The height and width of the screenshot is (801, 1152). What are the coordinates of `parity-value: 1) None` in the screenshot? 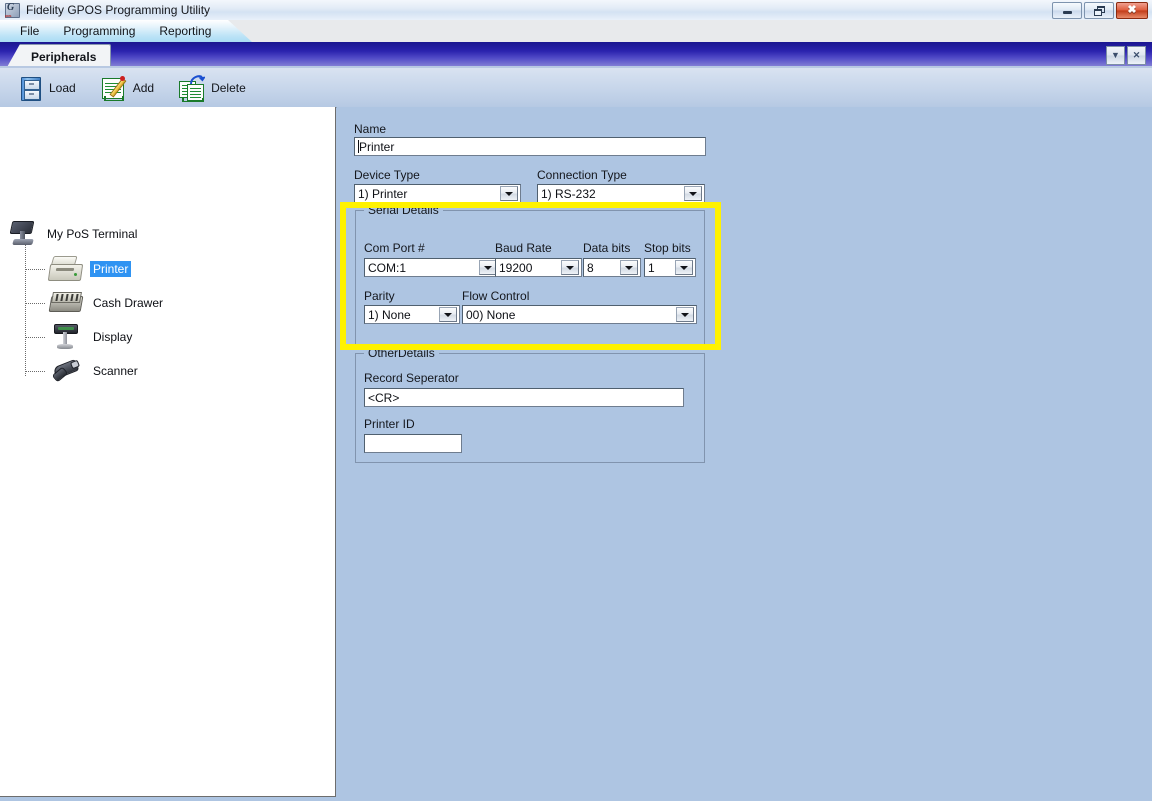 It's located at (389, 314).